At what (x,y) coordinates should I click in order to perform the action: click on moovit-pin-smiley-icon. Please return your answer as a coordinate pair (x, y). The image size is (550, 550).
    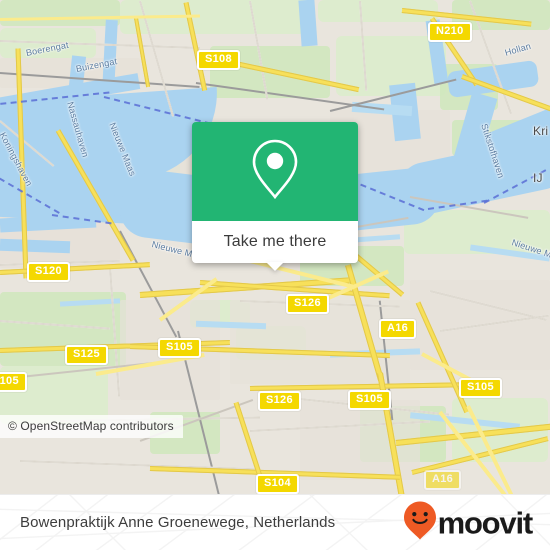
    Looking at the image, I should click on (420, 522).